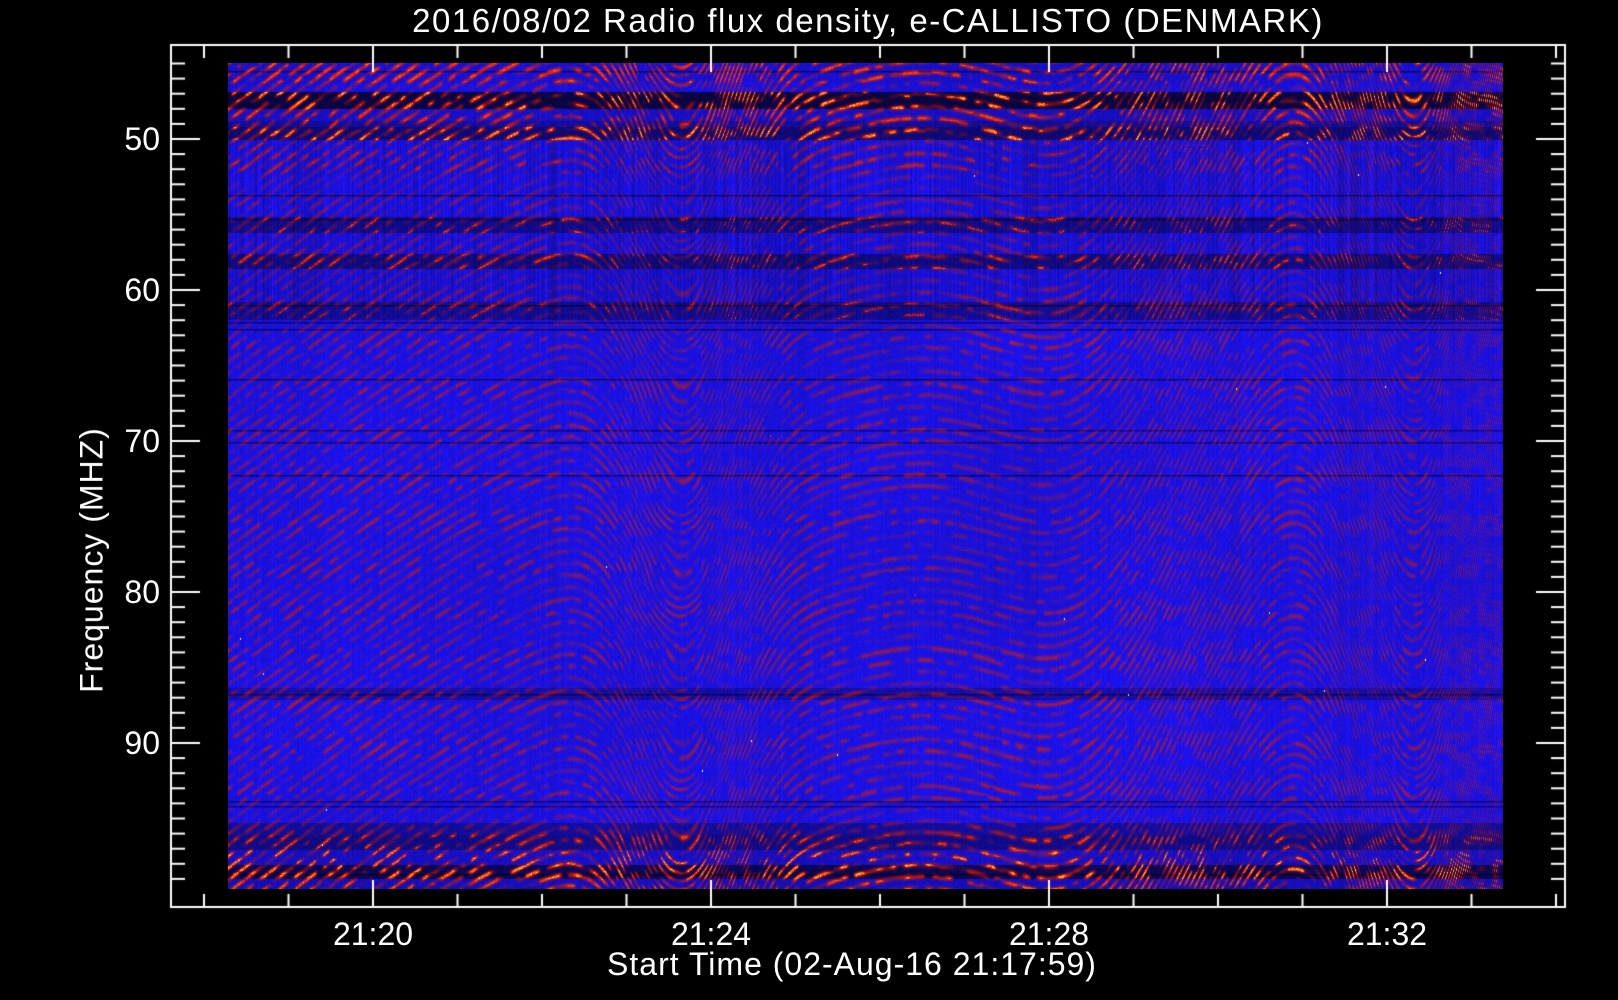 This screenshot has height=1000, width=1618. I want to click on y-tick-label: 90, so click(142, 743).